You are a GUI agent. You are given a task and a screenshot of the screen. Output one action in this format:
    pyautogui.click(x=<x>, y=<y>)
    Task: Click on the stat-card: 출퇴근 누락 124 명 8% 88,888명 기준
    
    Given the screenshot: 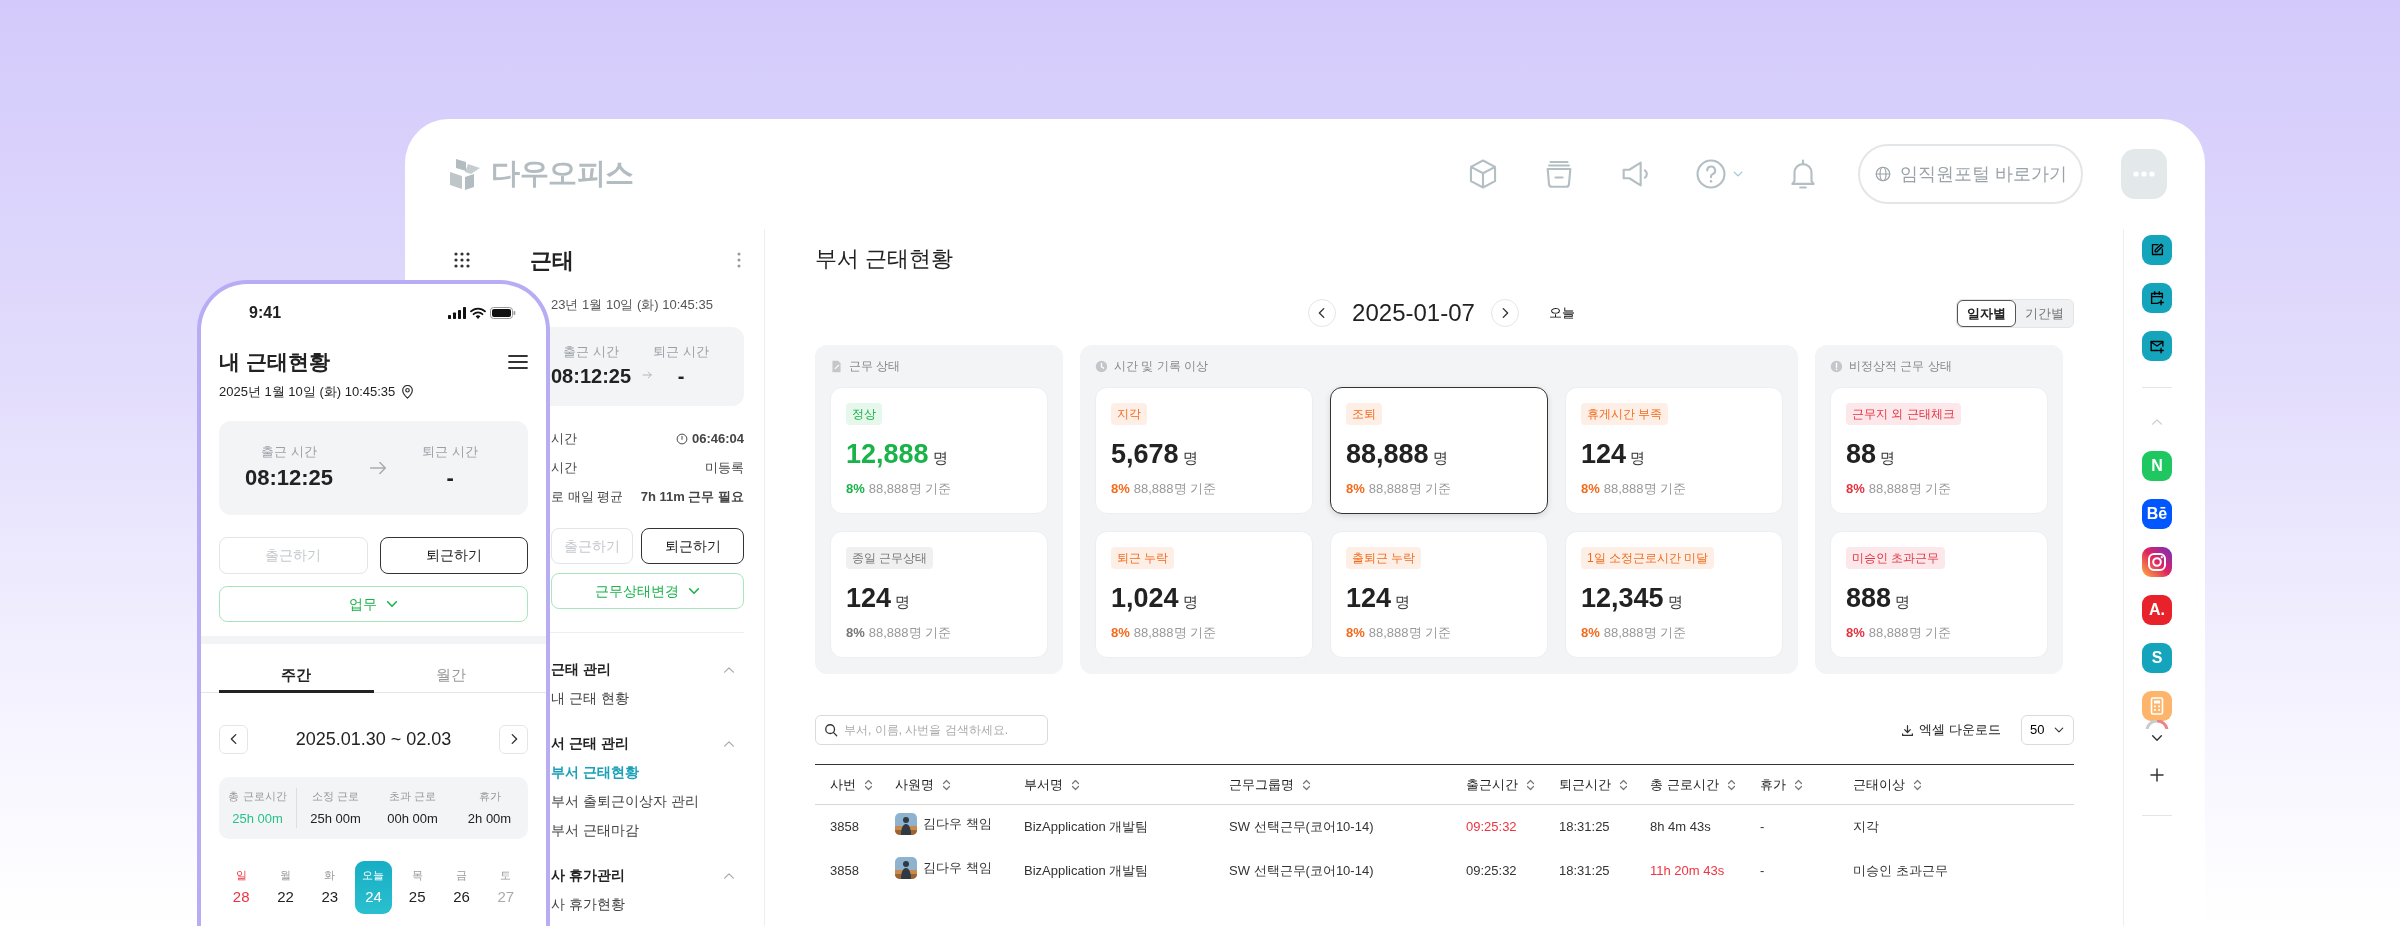 What is the action you would take?
    pyautogui.click(x=1439, y=594)
    